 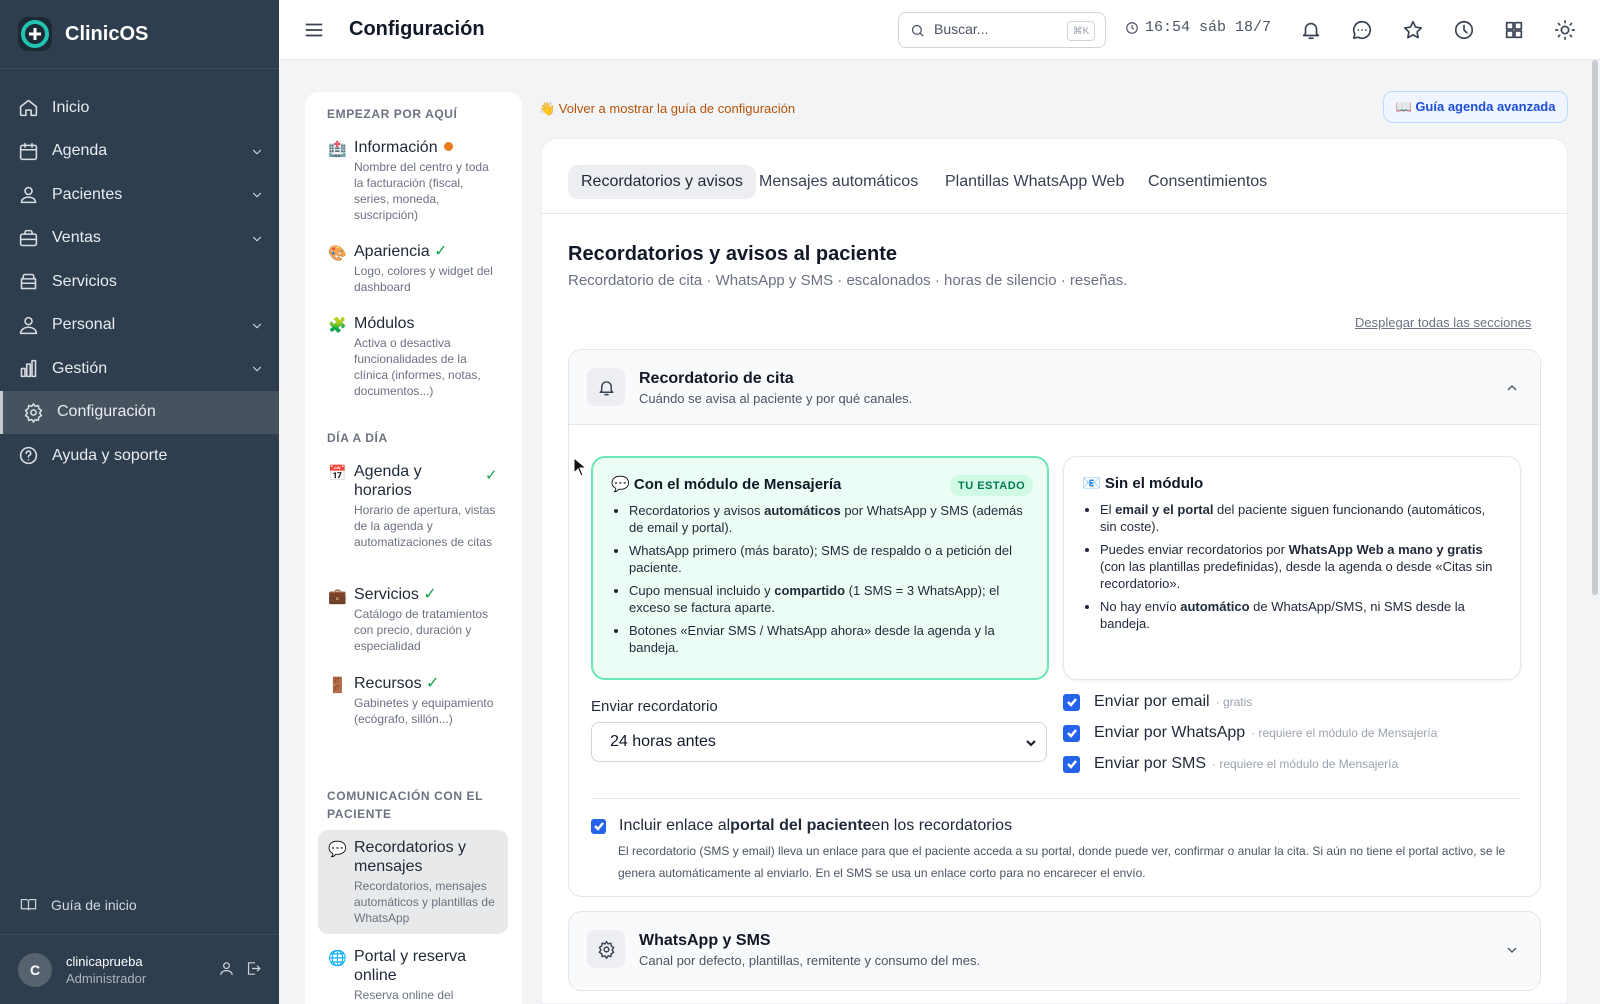 What do you see at coordinates (1152, 701) in the screenshot?
I see `channel-label: Enviar por email` at bounding box center [1152, 701].